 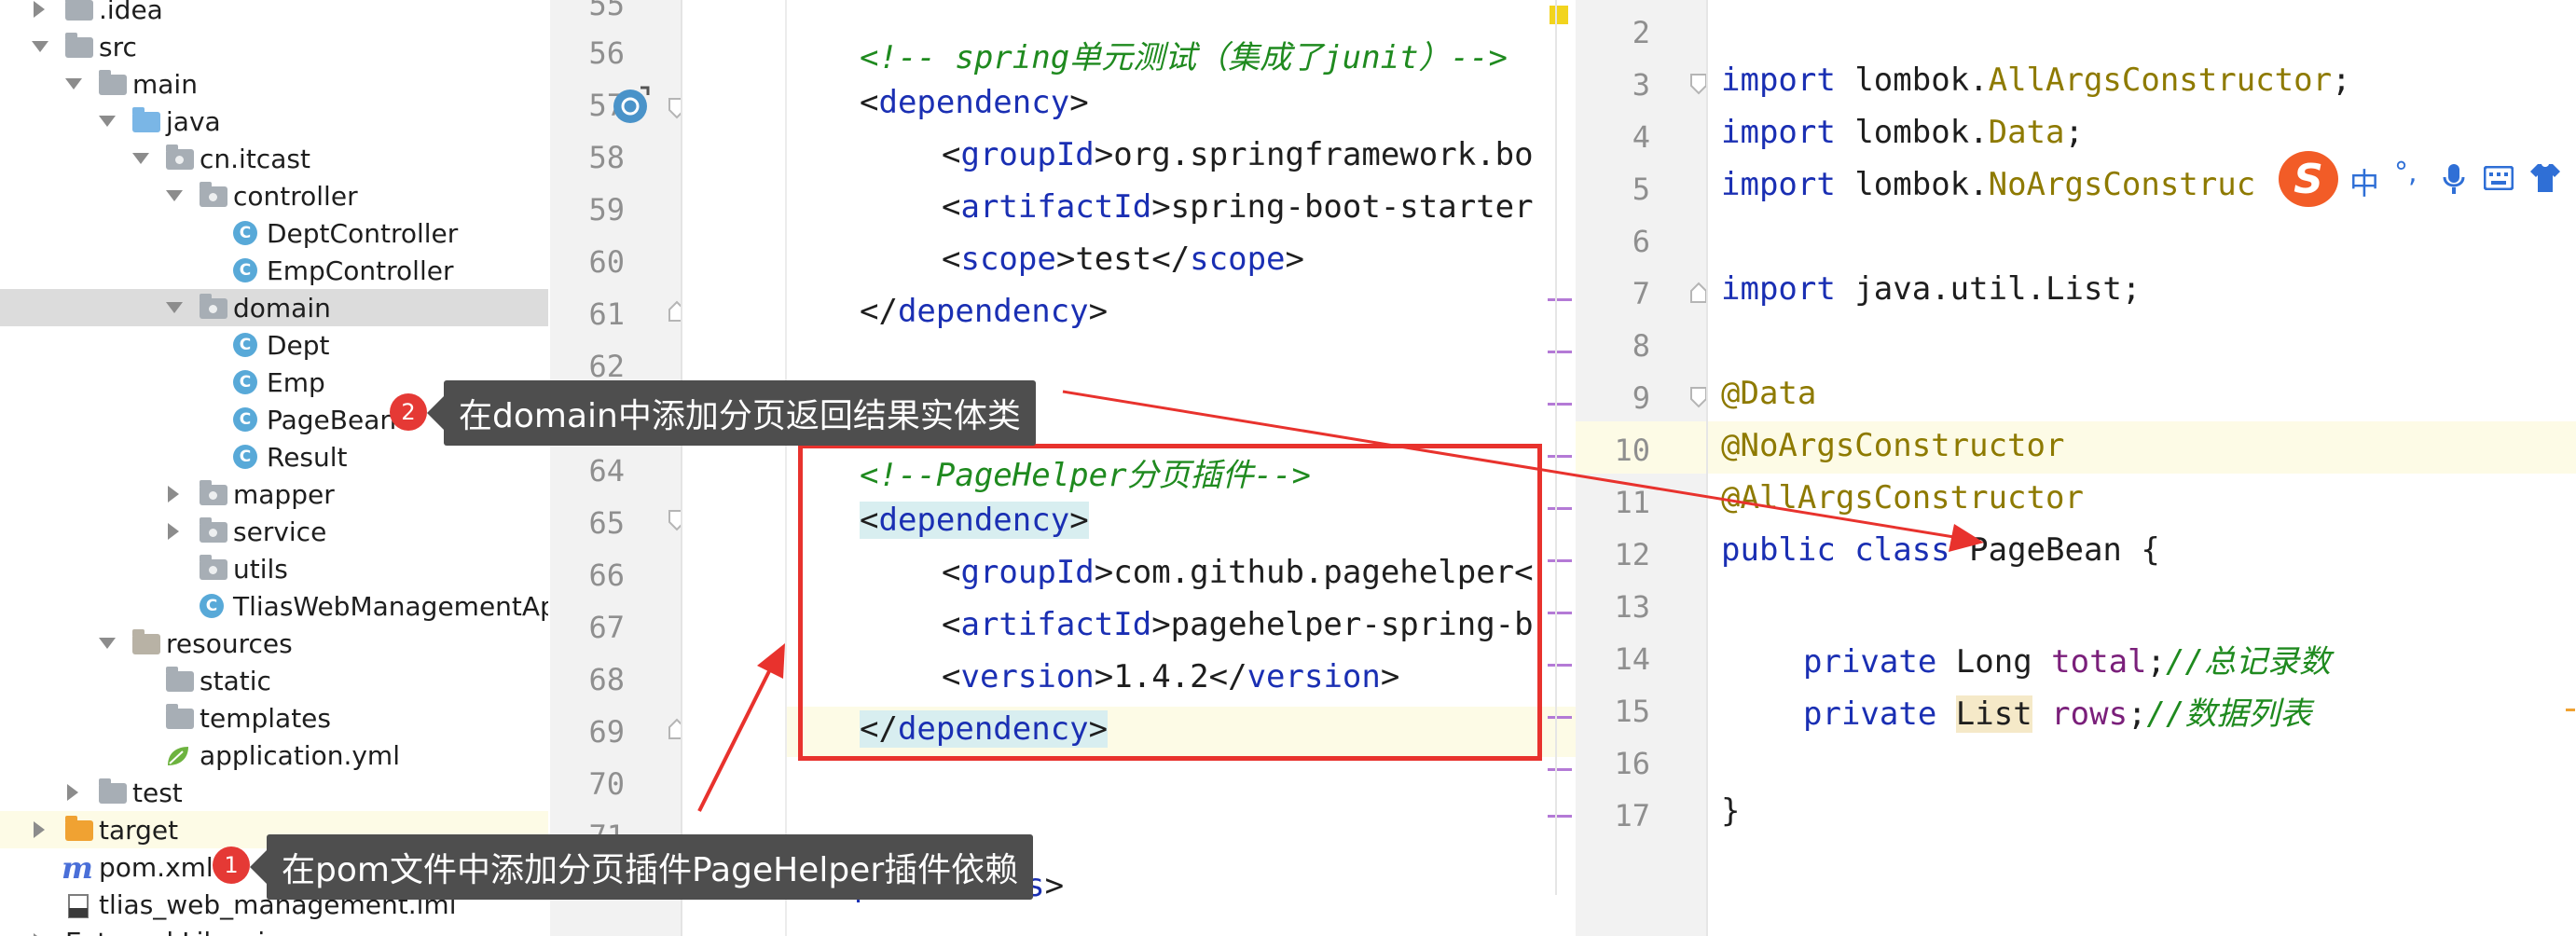 I want to click on annotation-tooltip-domain: 在domain中添加分页返回结果实体类, so click(x=731, y=413).